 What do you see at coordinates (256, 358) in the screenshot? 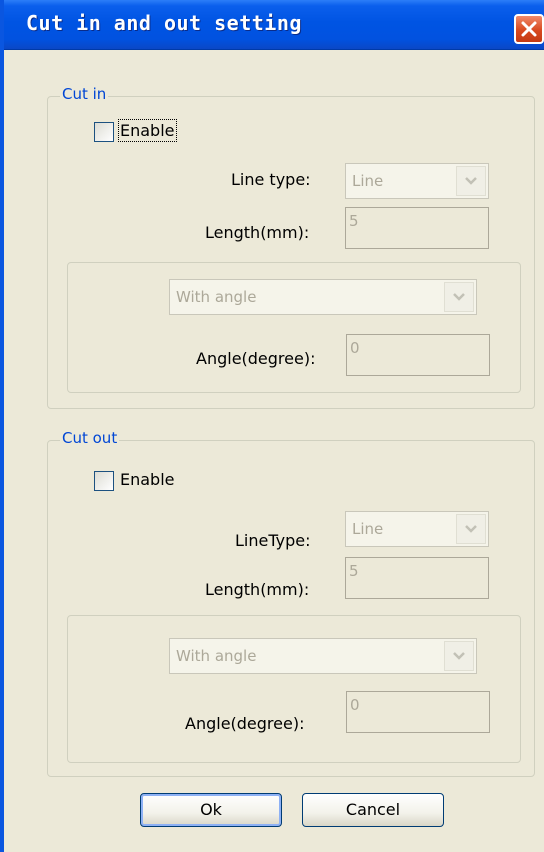
I see `cut-in-angle-label: Angle(degree):` at bounding box center [256, 358].